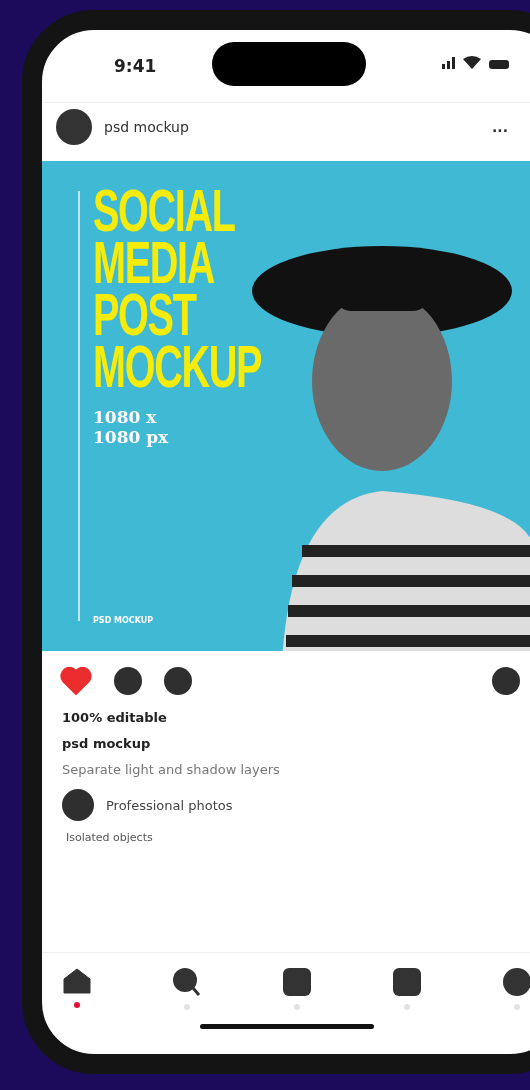 The width and height of the screenshot is (530, 1090). I want to click on poster-size: 1080 px, so click(131, 437).